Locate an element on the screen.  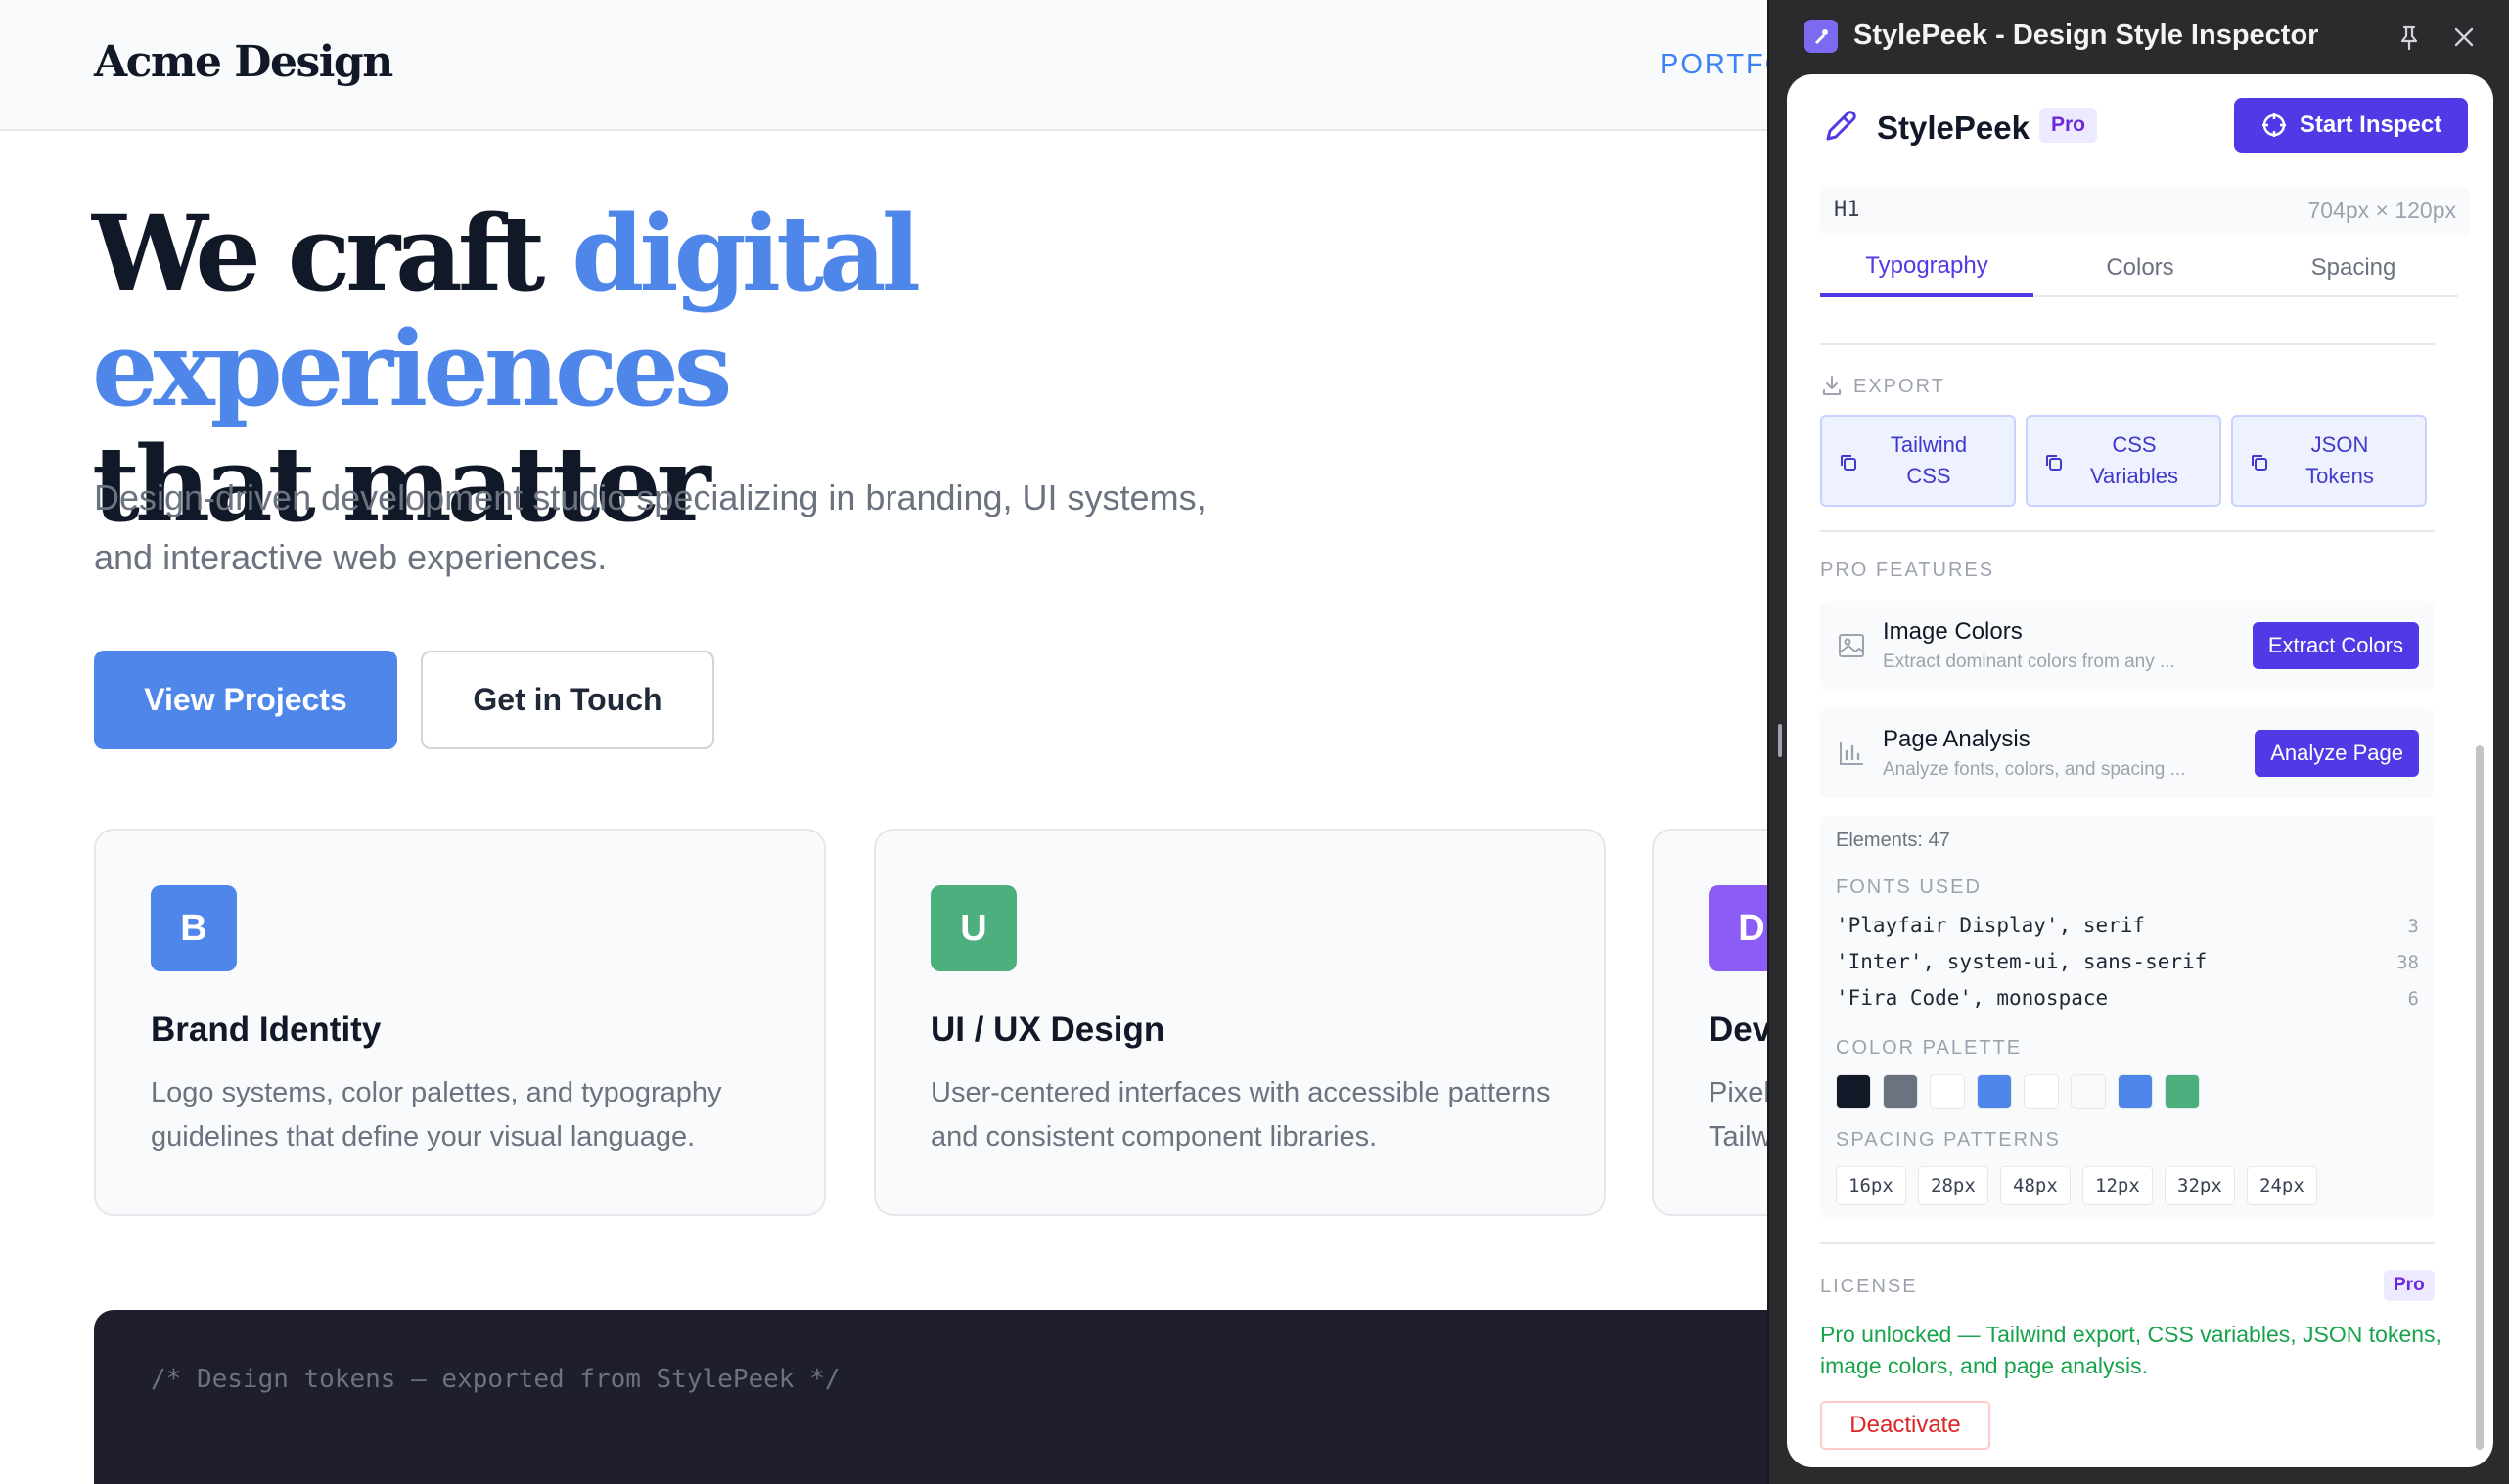
export-tailwind-label: Tailwind CSS is located at coordinates (1929, 460).